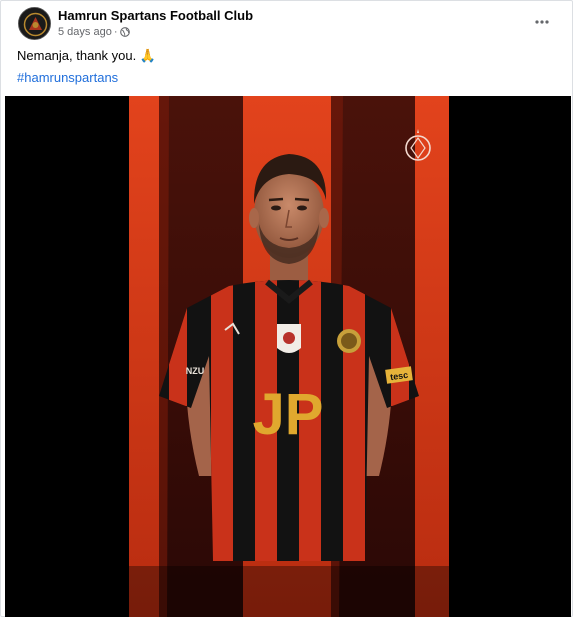  What do you see at coordinates (87, 55) in the screenshot?
I see `post-text: Nemanja, thank you. 🙏` at bounding box center [87, 55].